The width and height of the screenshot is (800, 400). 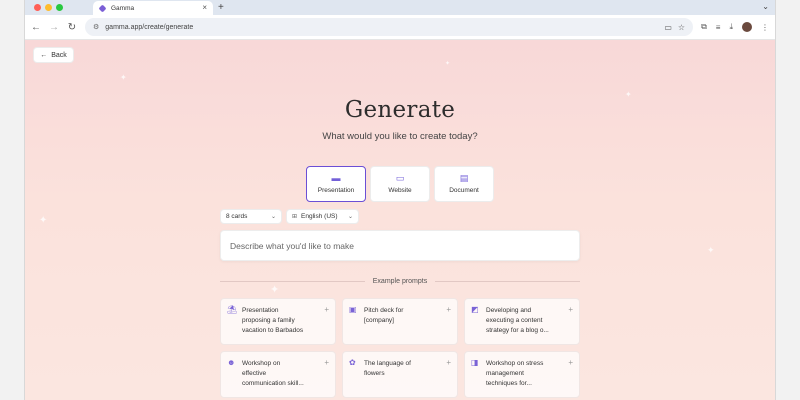 What do you see at coordinates (251, 216) in the screenshot?
I see `card-count-select: 8 cards ⌄` at bounding box center [251, 216].